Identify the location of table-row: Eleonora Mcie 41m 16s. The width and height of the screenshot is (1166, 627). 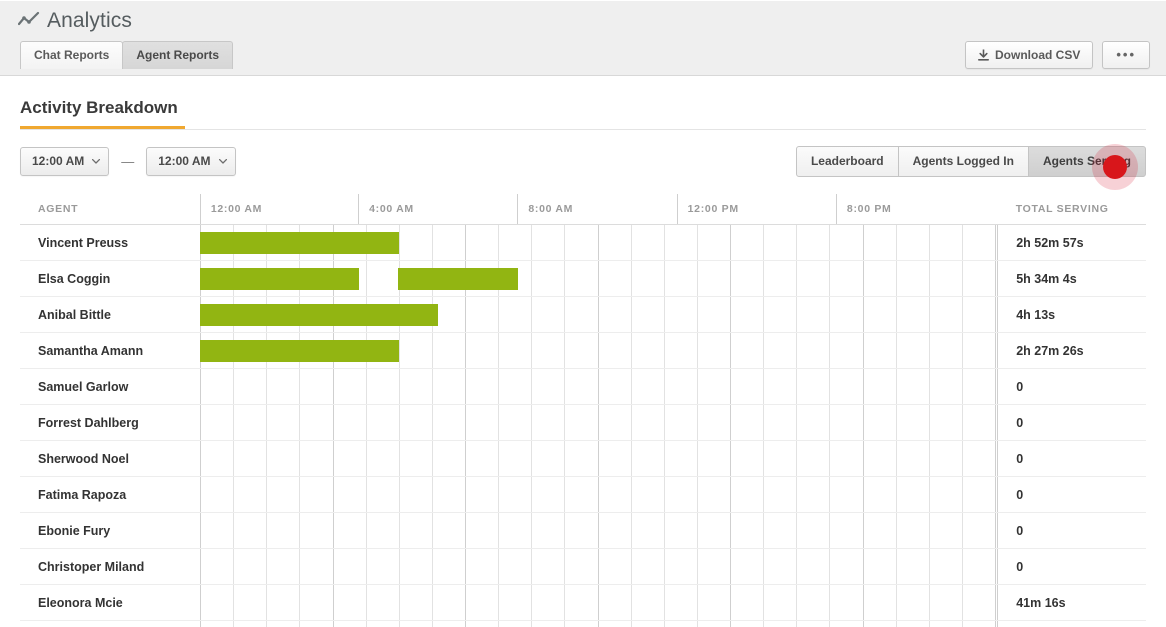
(583, 602).